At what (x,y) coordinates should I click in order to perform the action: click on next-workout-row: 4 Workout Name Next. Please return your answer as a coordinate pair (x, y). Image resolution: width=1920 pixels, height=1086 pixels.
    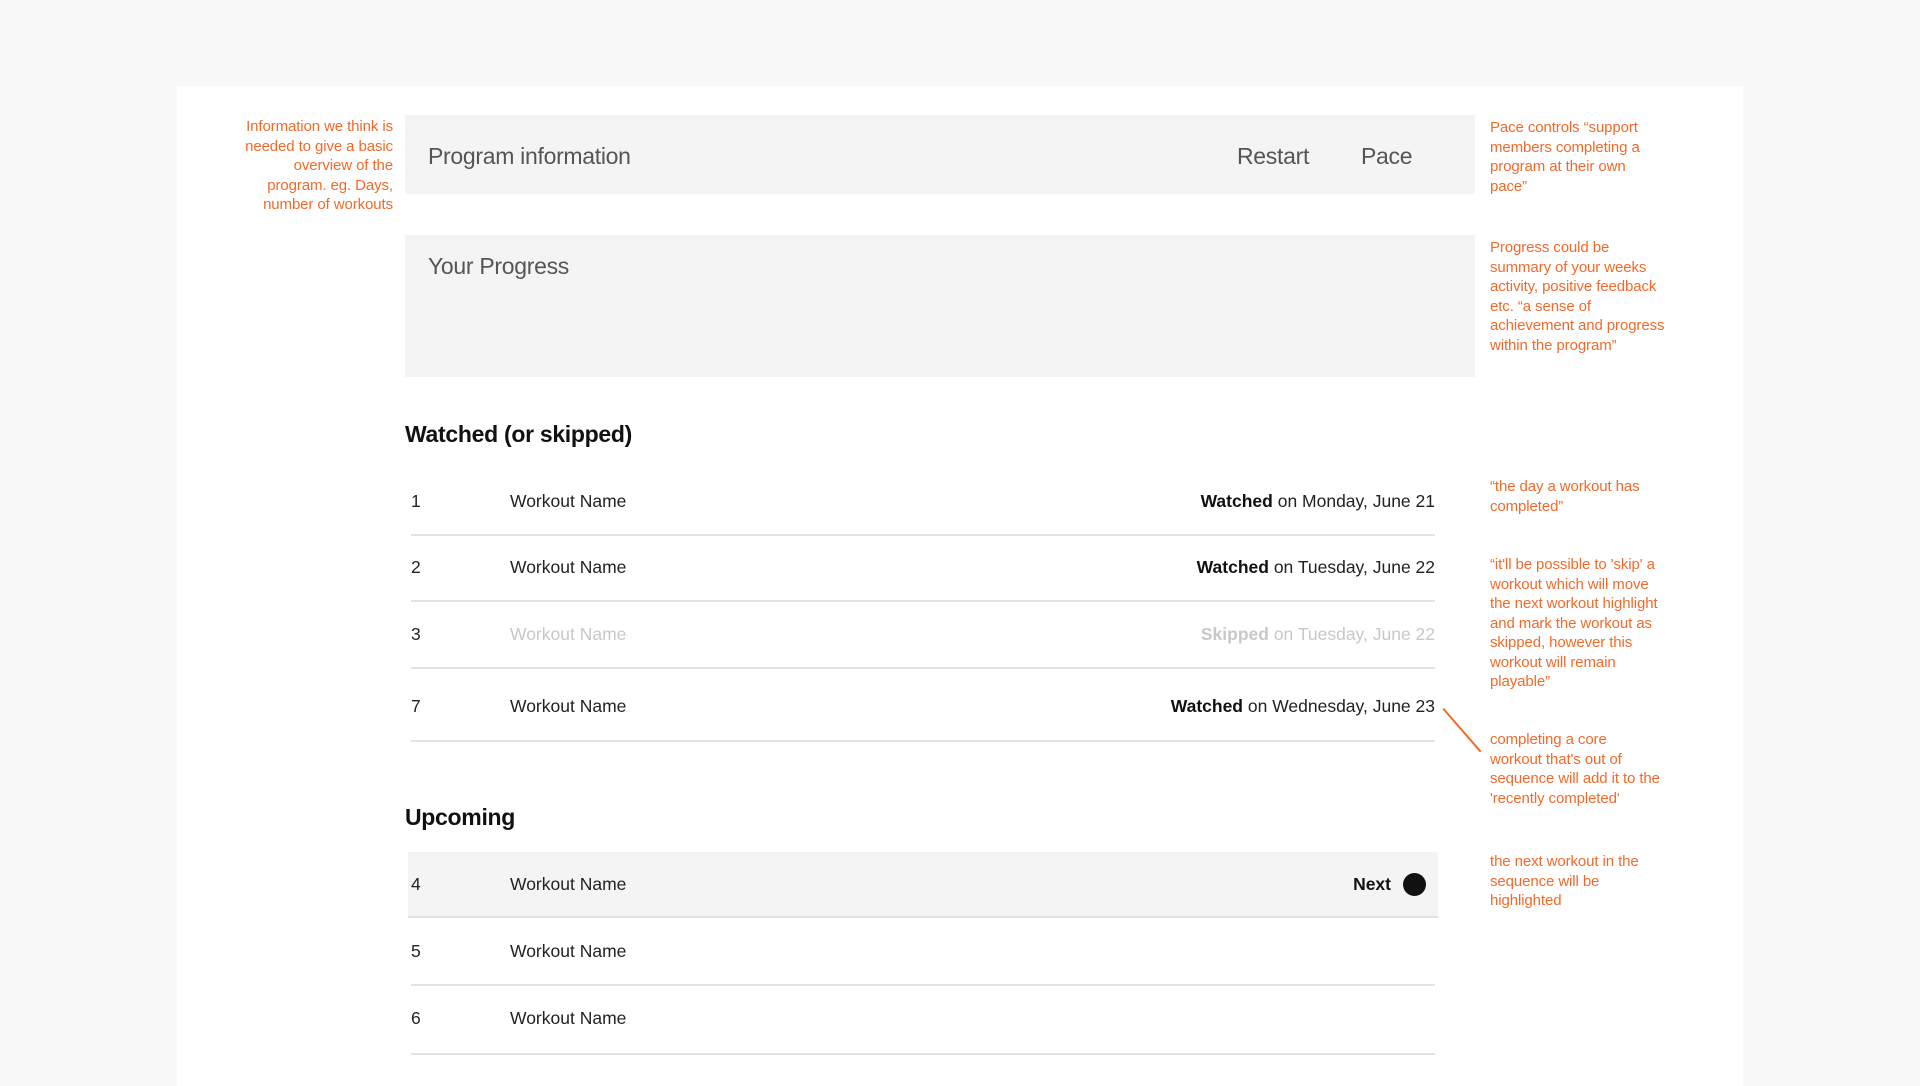
    Looking at the image, I should click on (923, 885).